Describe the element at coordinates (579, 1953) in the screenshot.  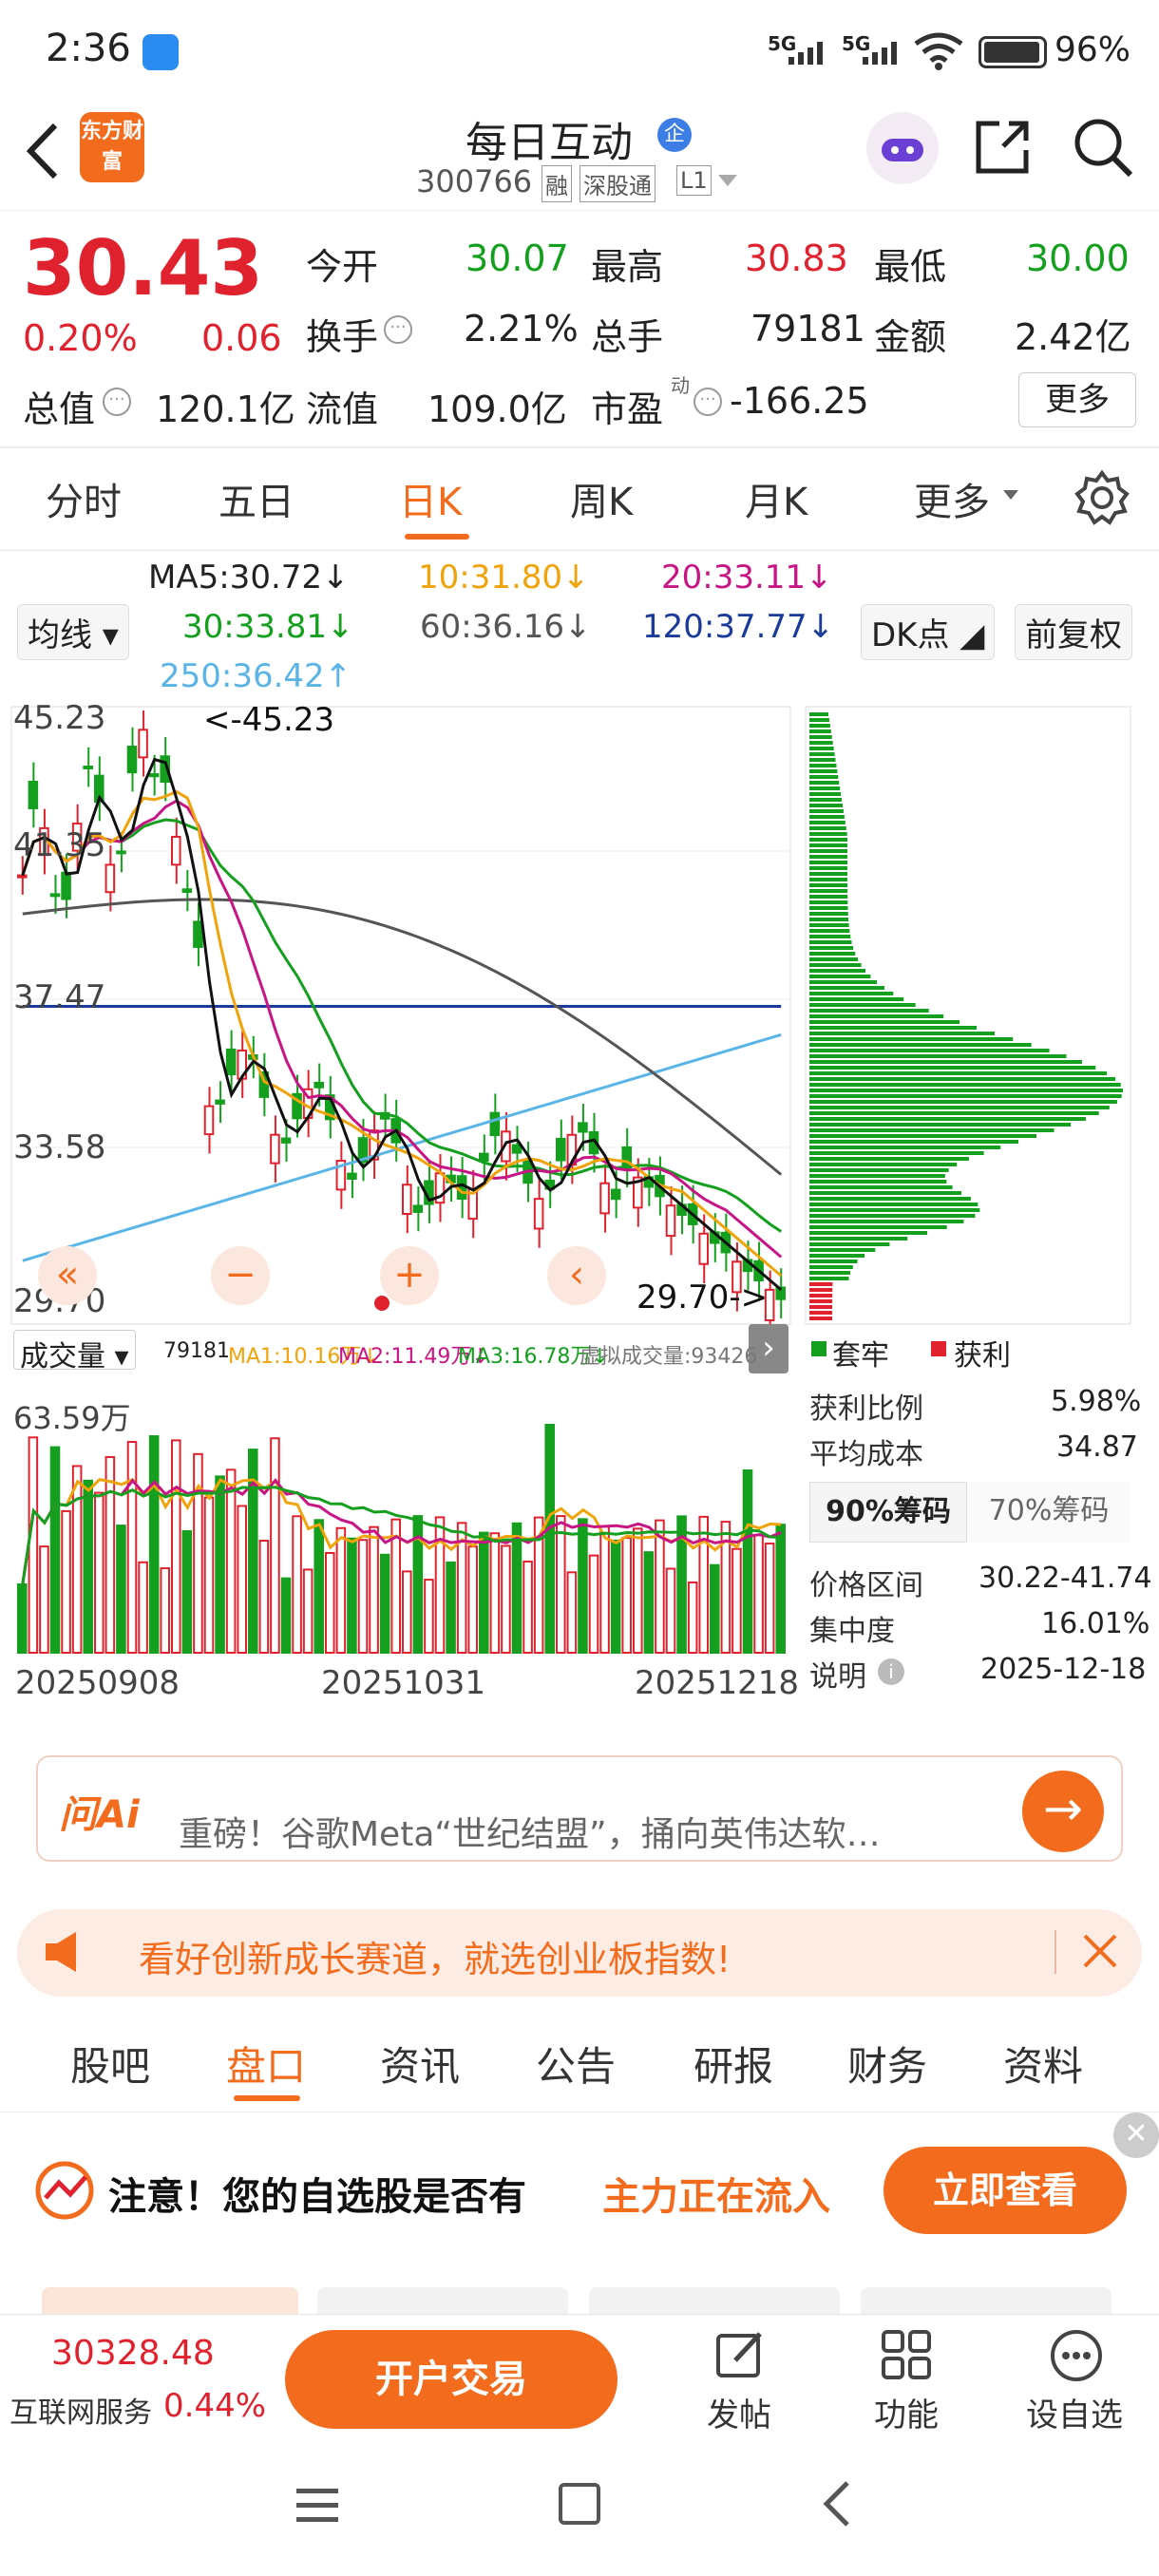
I see `promo-banner: 看好创新成长赛道，就选创业板指数!` at that location.